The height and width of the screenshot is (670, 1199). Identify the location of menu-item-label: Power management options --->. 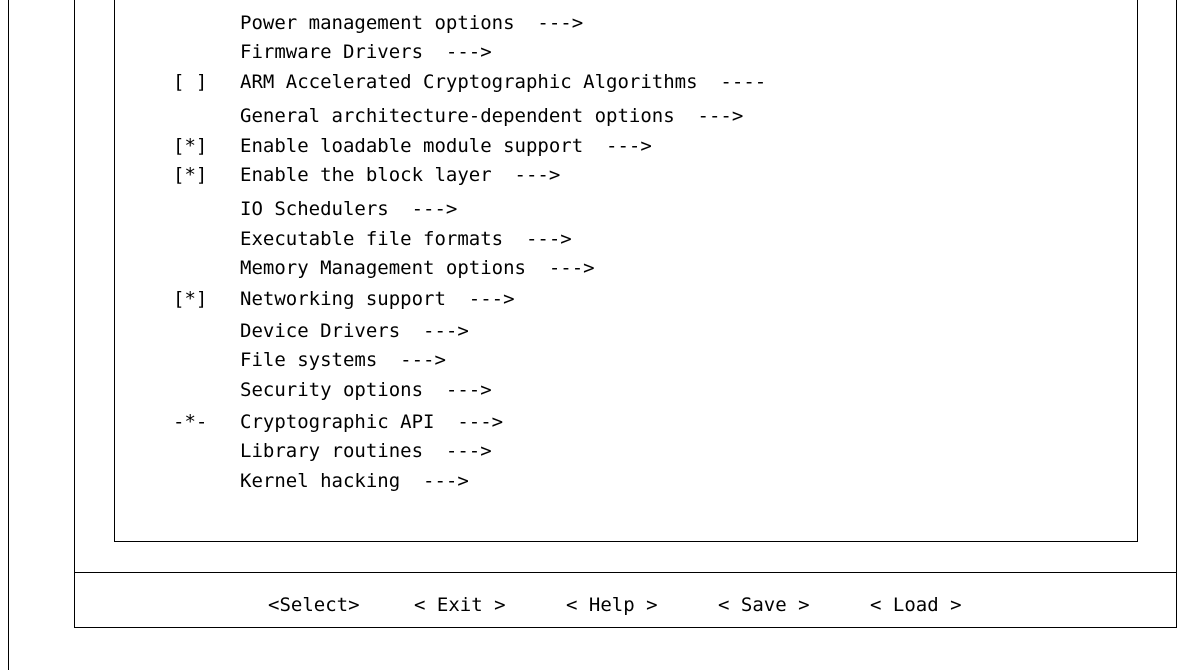
(412, 23).